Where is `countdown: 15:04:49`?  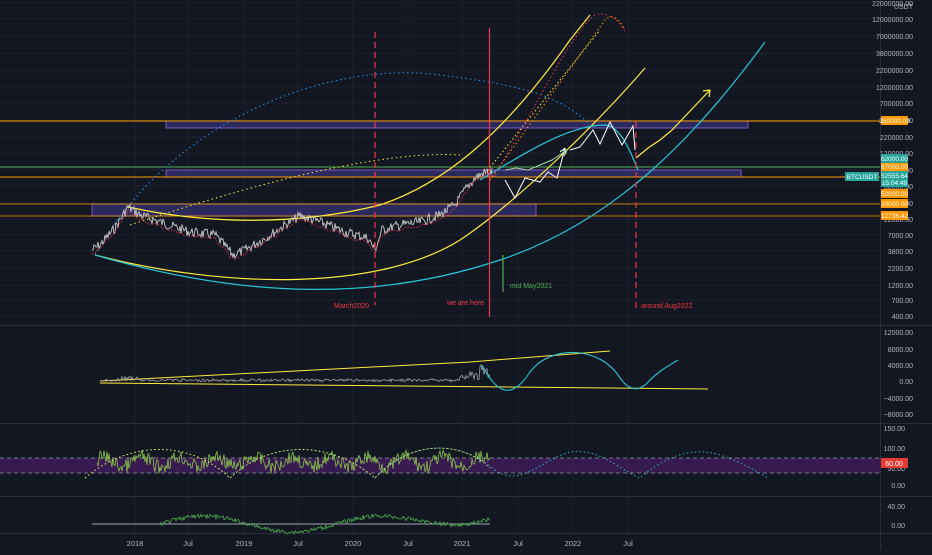 countdown: 15:04:49 is located at coordinates (895, 183).